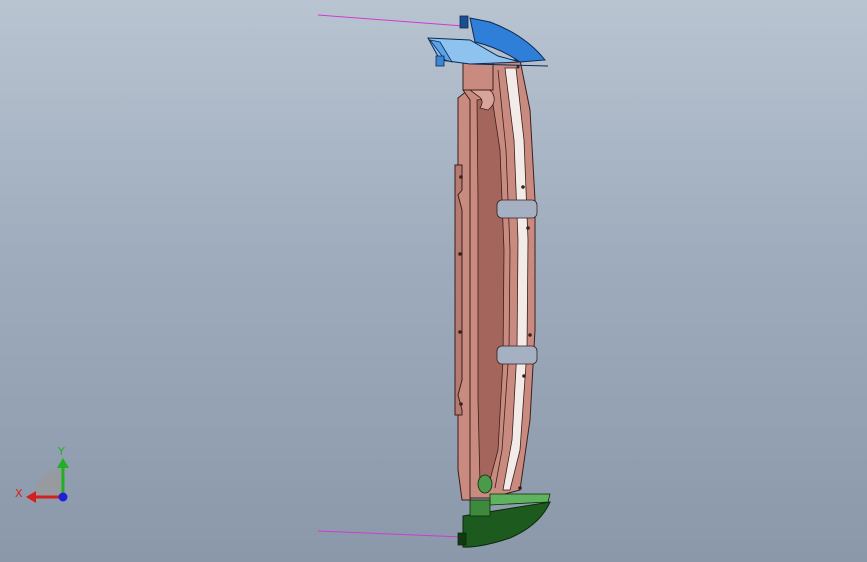 Image resolution: width=867 pixels, height=562 pixels. Describe the element at coordinates (517, 209) in the screenshot. I see `upper-slot` at that location.